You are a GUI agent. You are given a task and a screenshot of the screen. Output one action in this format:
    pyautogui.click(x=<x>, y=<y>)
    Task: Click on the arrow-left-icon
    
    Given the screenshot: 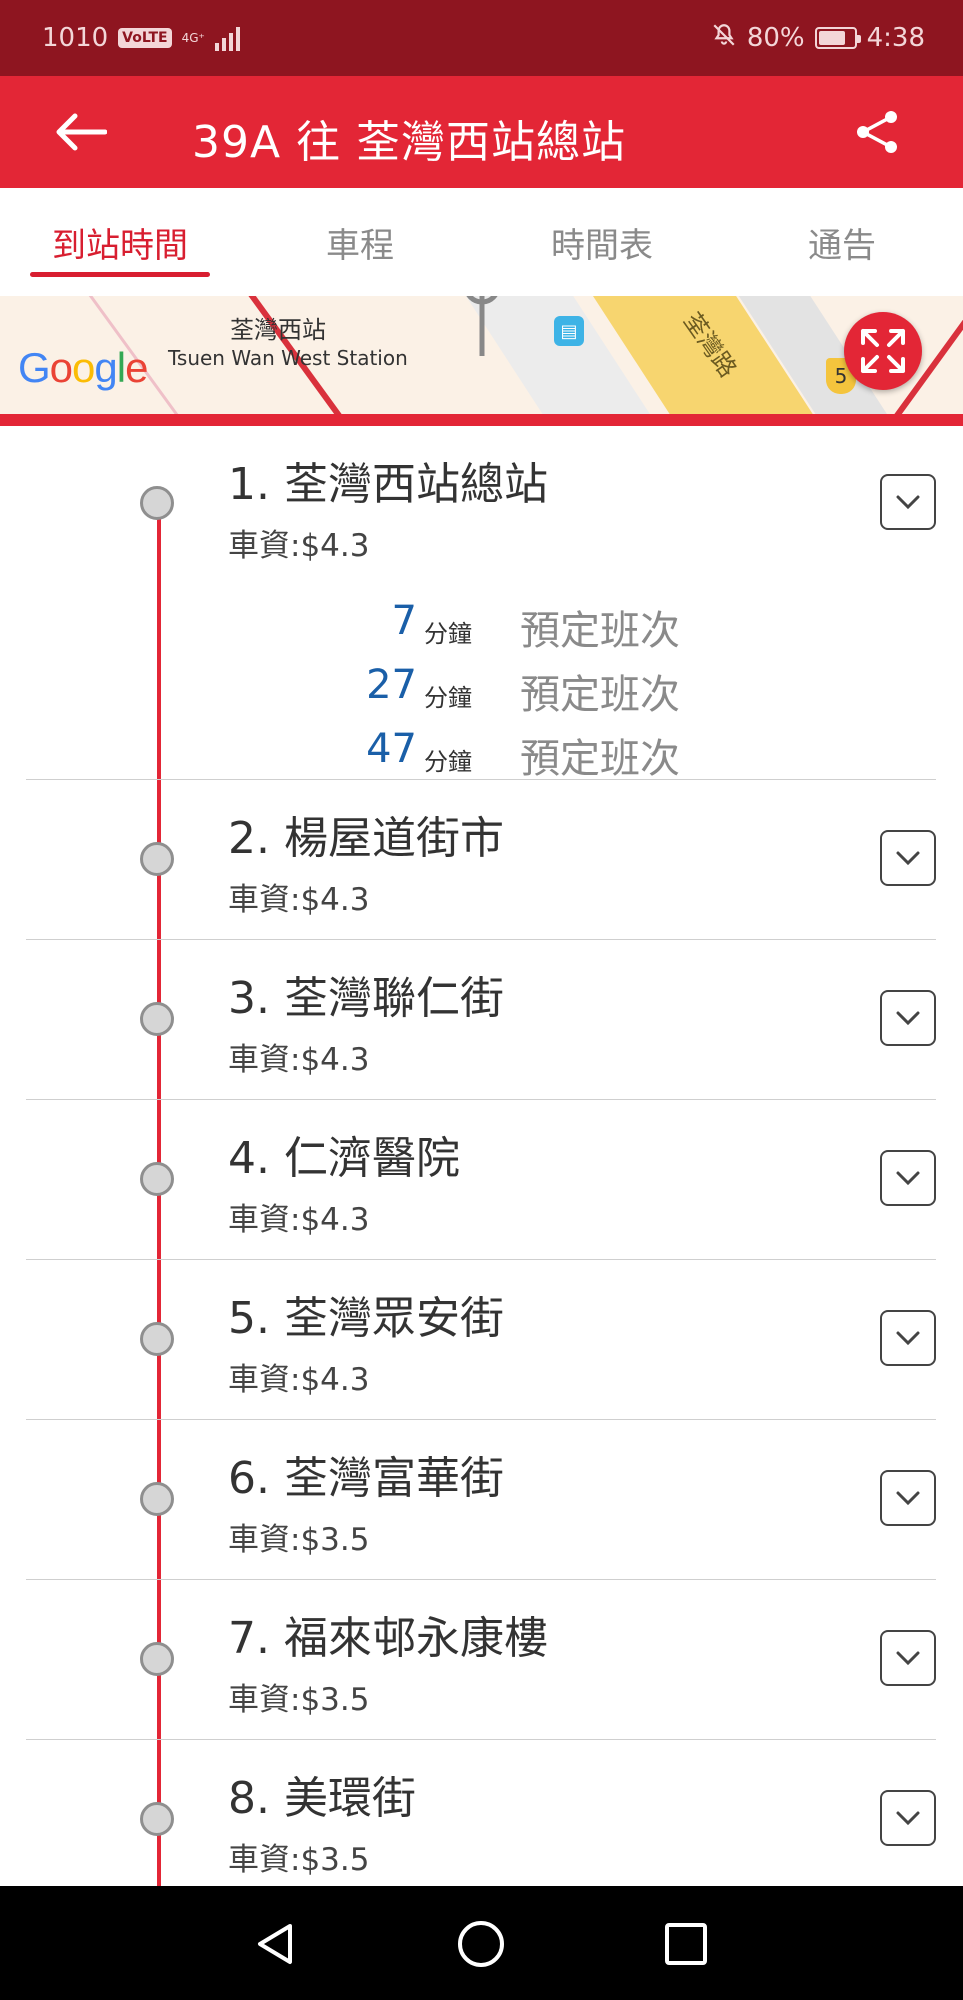 What is the action you would take?
    pyautogui.click(x=81, y=132)
    